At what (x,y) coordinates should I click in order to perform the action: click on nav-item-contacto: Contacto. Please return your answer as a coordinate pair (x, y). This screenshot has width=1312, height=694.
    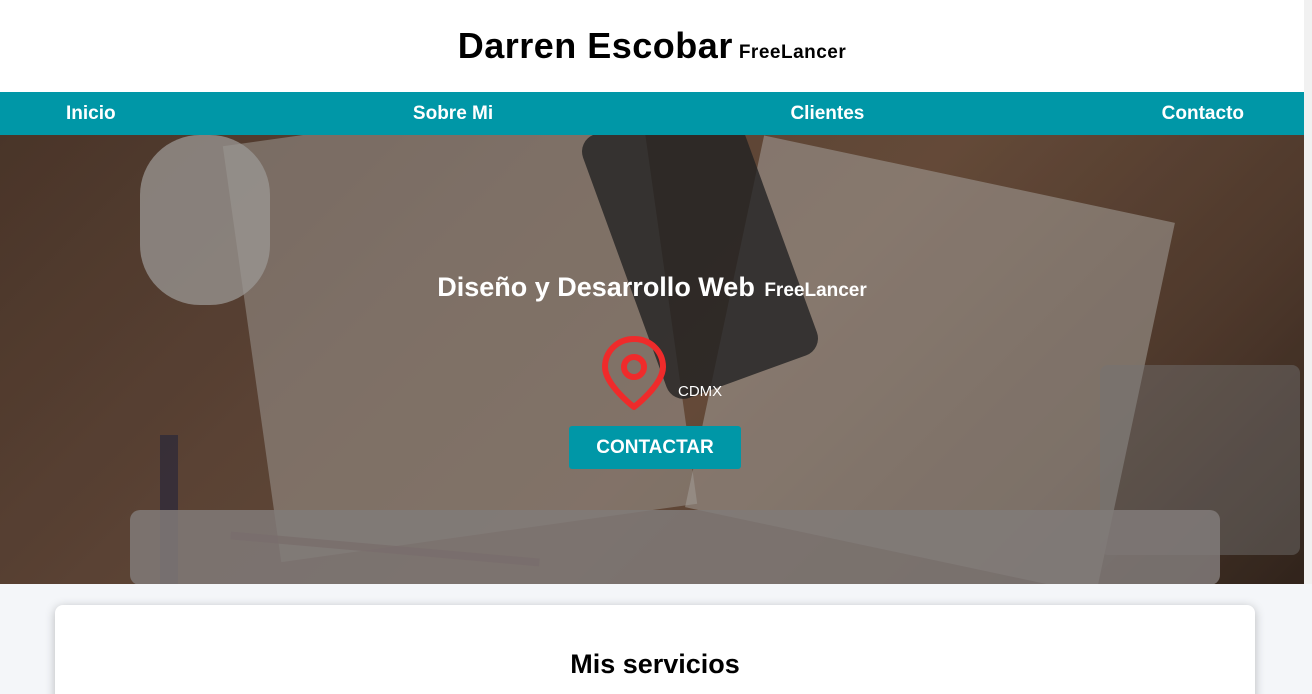
    Looking at the image, I should click on (1203, 114).